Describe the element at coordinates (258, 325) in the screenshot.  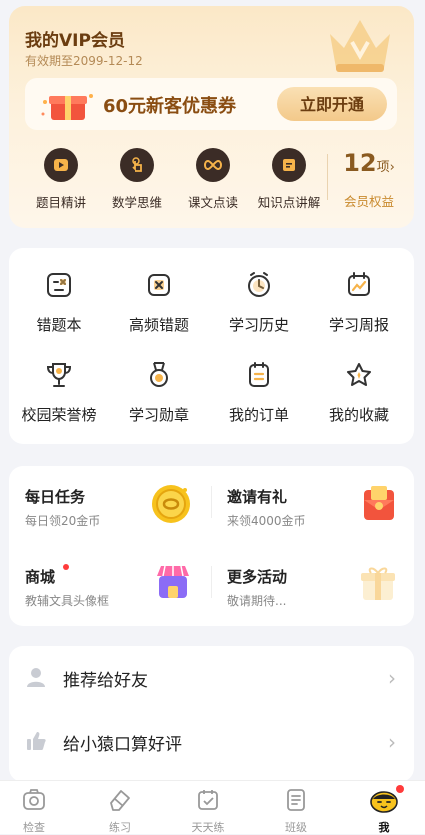
I see `grid-item-label: 学习历史` at that location.